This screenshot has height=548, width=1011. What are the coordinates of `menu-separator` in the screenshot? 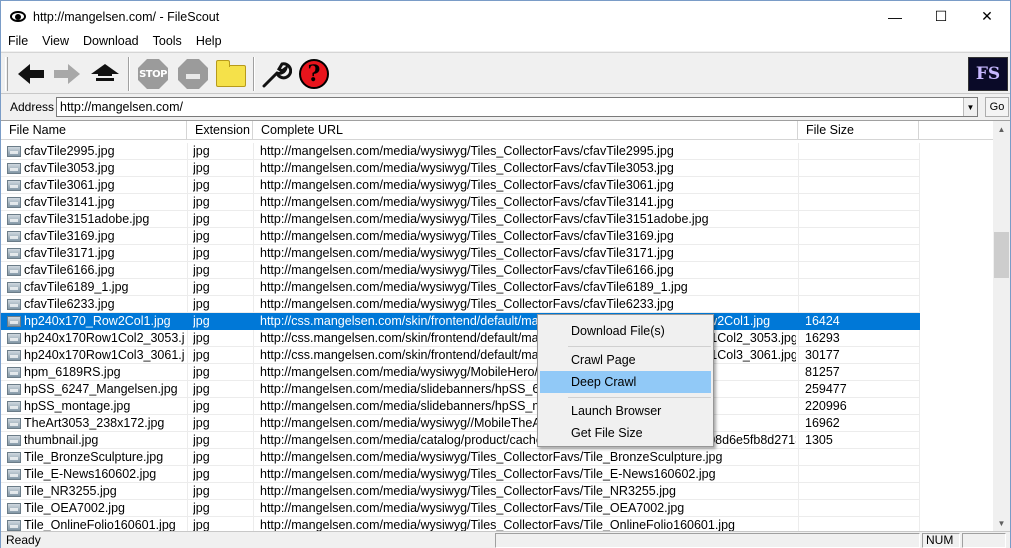 It's located at (639, 346).